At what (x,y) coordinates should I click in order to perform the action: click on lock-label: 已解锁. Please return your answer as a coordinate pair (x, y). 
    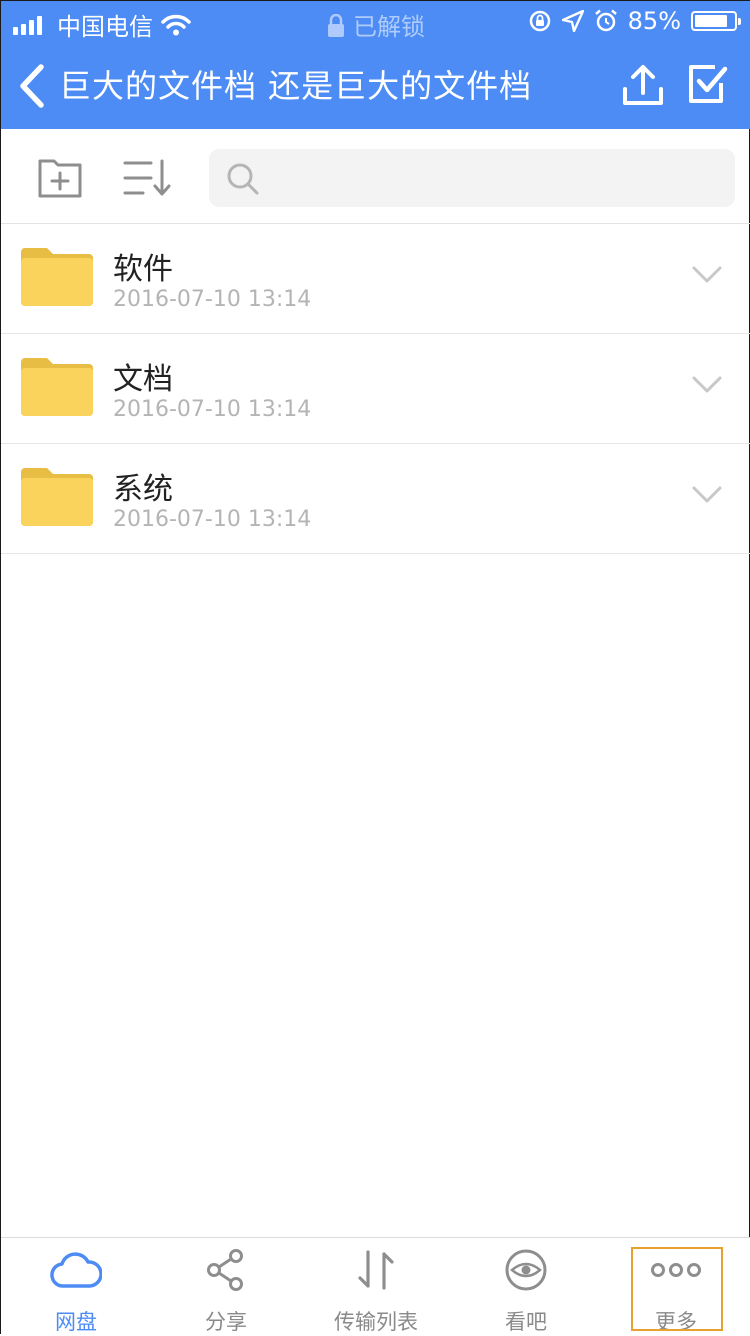
    Looking at the image, I should click on (389, 27).